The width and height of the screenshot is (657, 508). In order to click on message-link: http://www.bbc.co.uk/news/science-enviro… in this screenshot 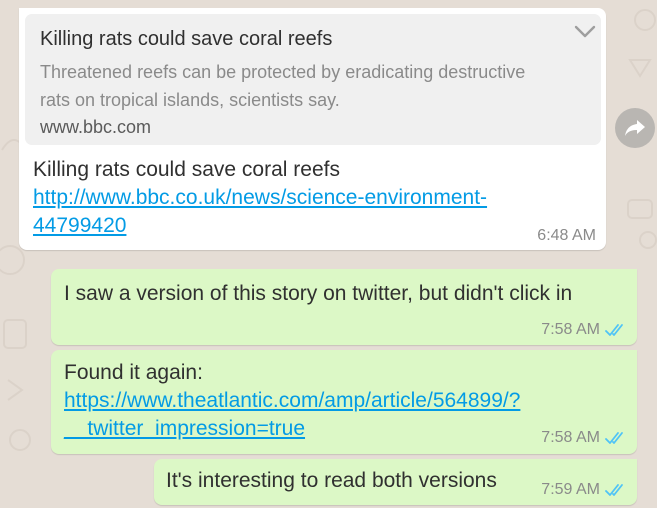, I will do `click(260, 198)`.